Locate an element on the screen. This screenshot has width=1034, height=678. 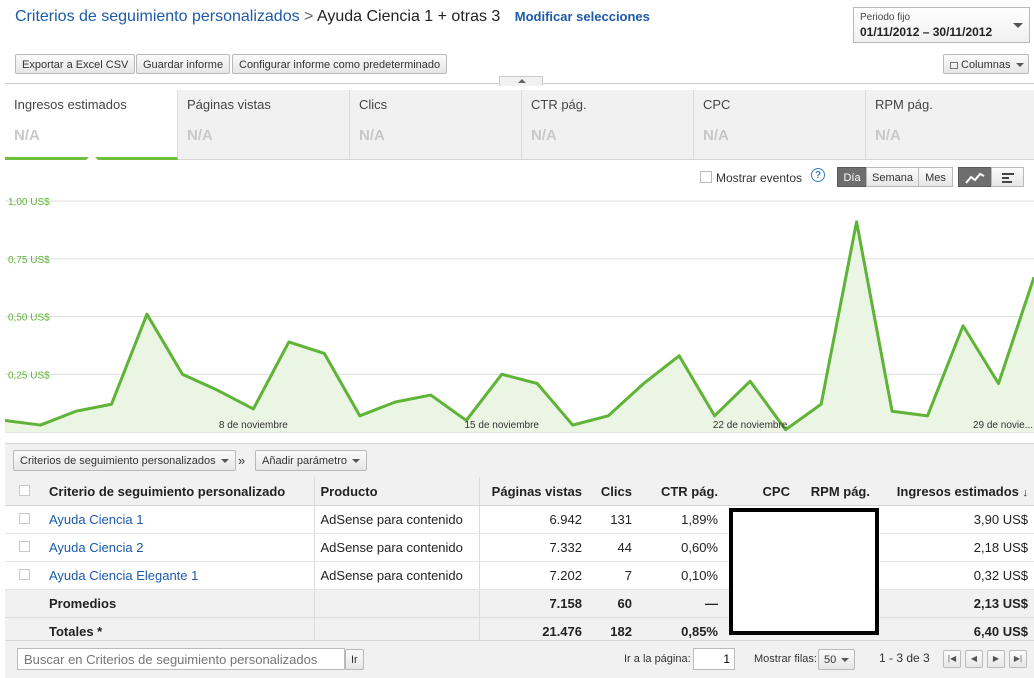
breadcrumb-current: Ayuda Ciencia 1 + otras 3 is located at coordinates (408, 16).